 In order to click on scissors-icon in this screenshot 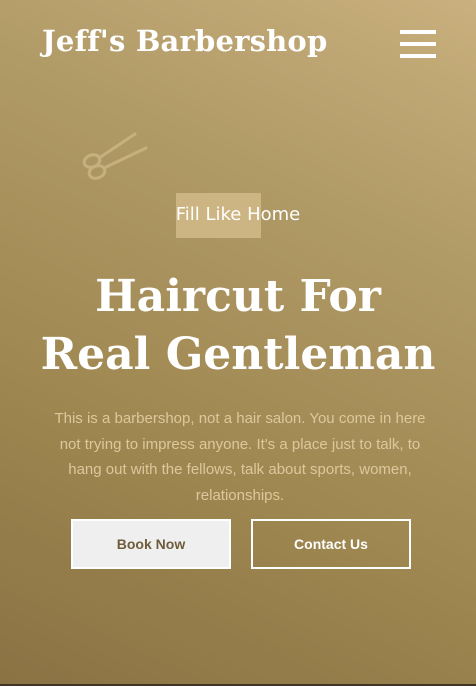, I will do `click(115, 156)`.